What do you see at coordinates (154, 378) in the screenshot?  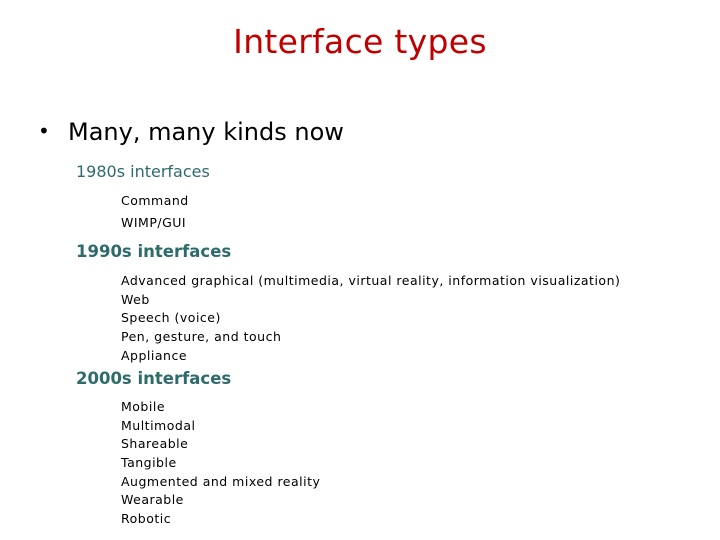 I see `section-heading-2000s: 2000s interfaces` at bounding box center [154, 378].